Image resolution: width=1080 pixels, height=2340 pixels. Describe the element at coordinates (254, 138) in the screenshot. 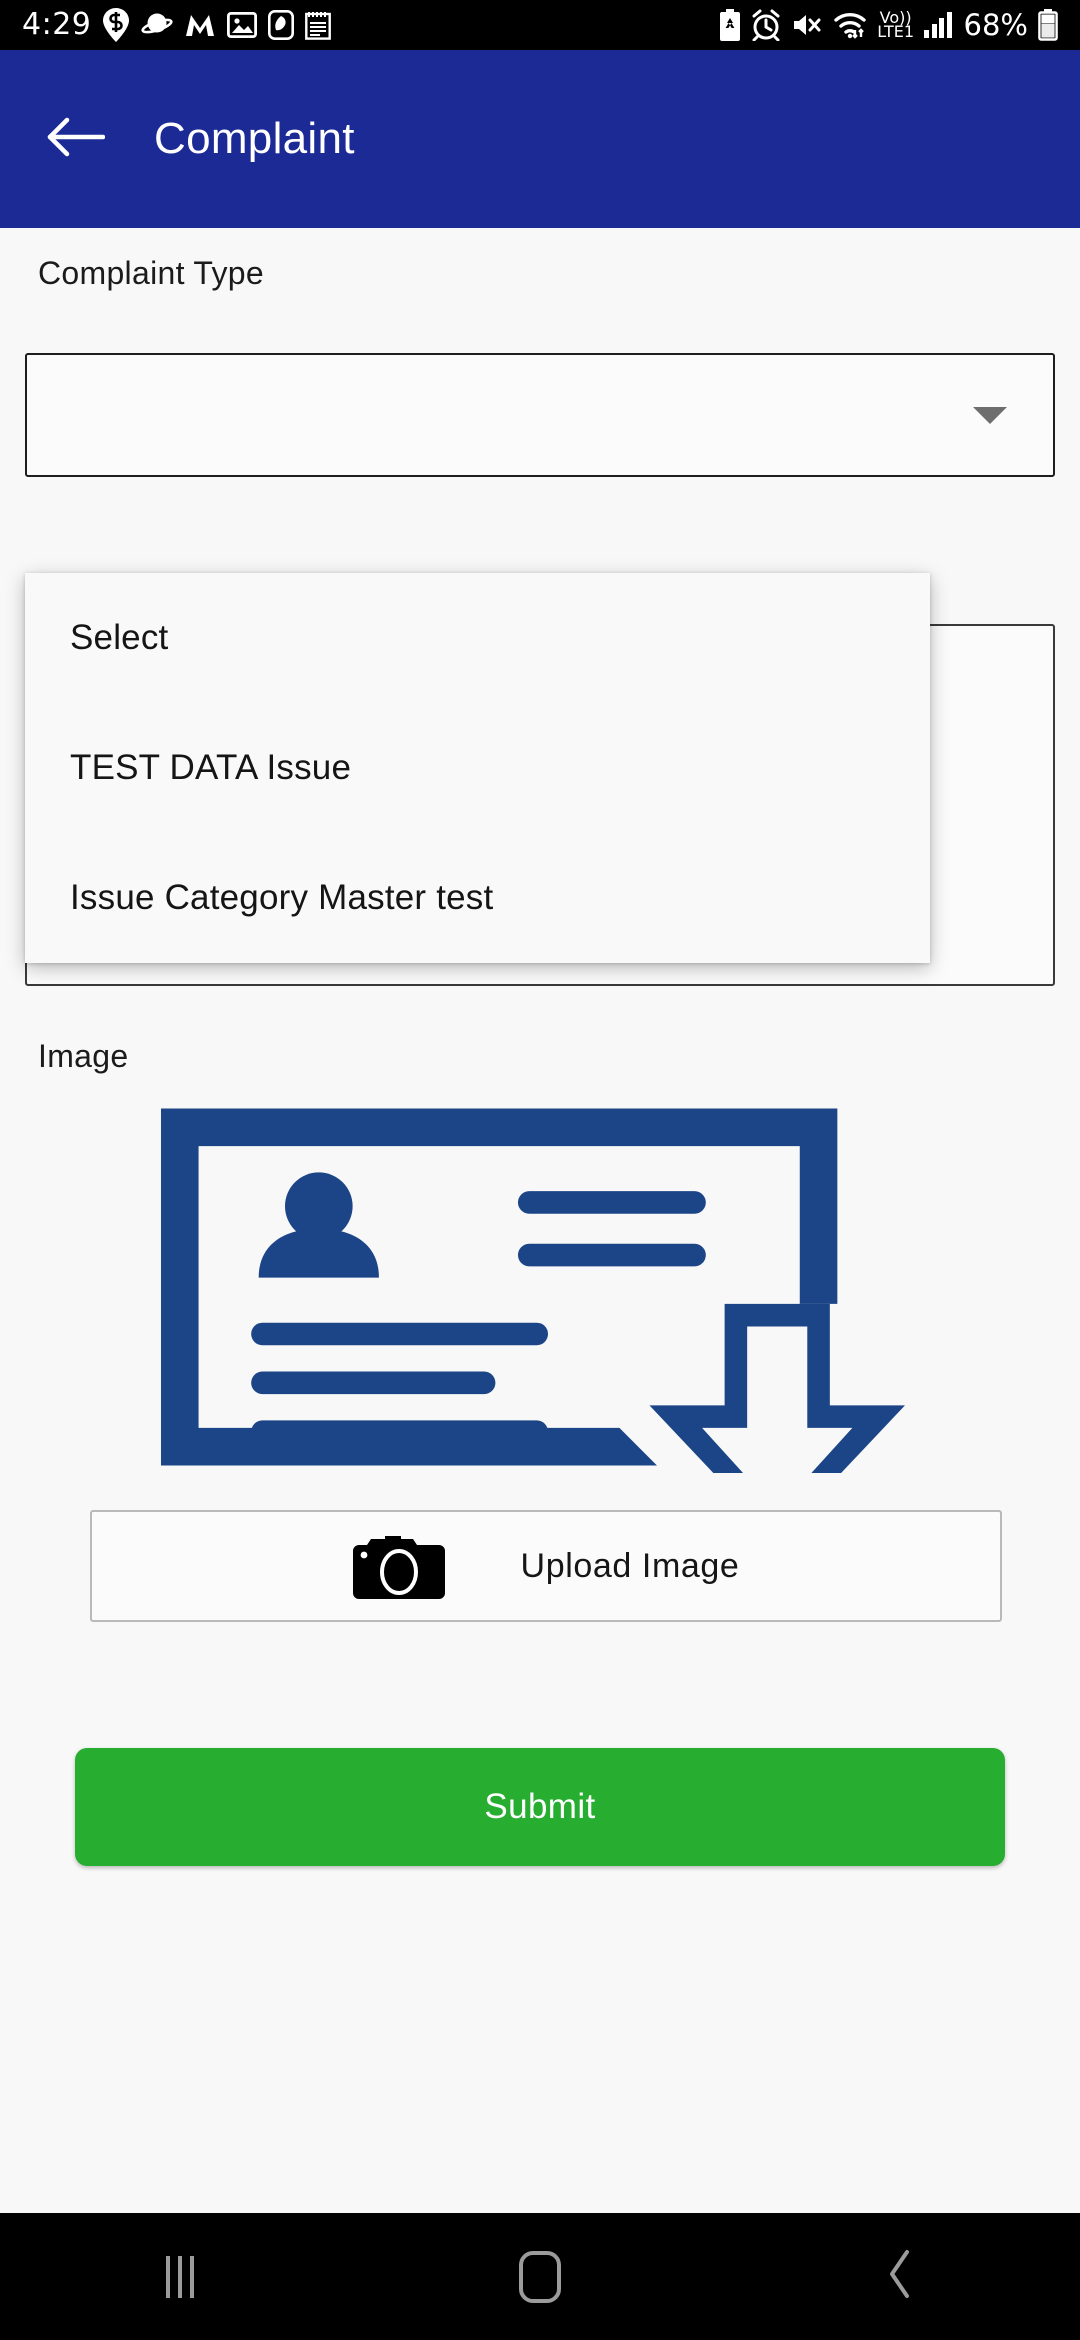

I see `page-title: Complaint` at that location.